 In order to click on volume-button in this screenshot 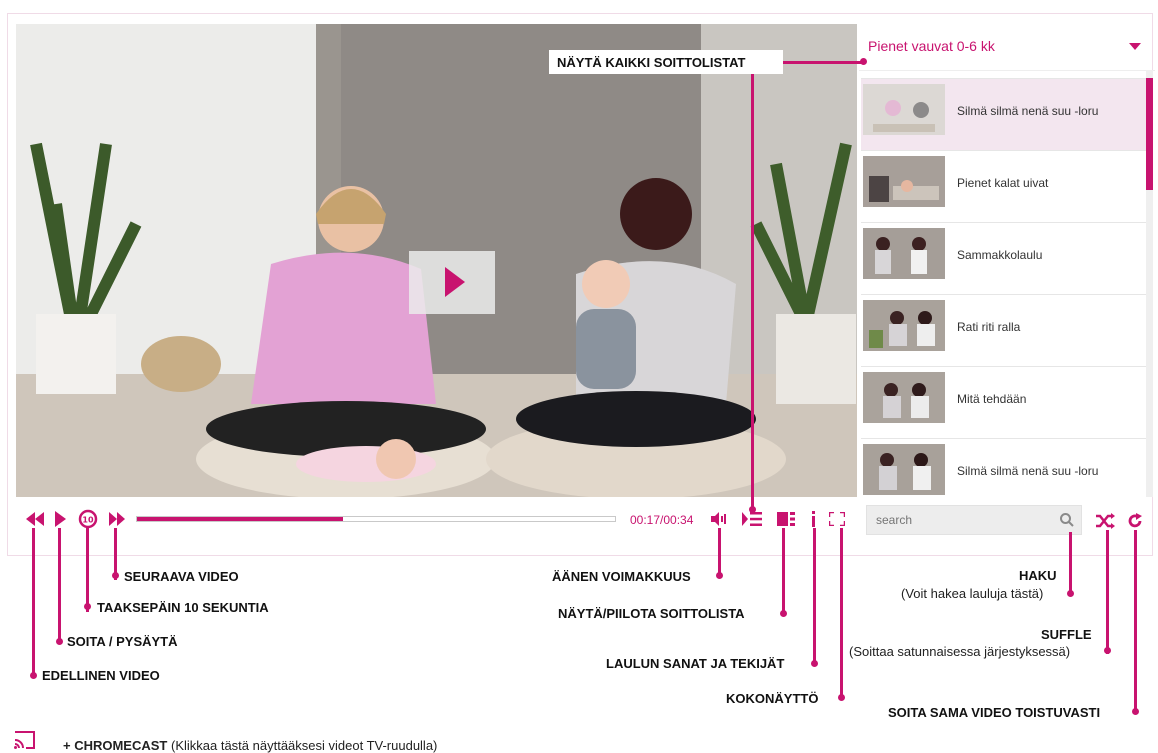, I will do `click(719, 519)`.